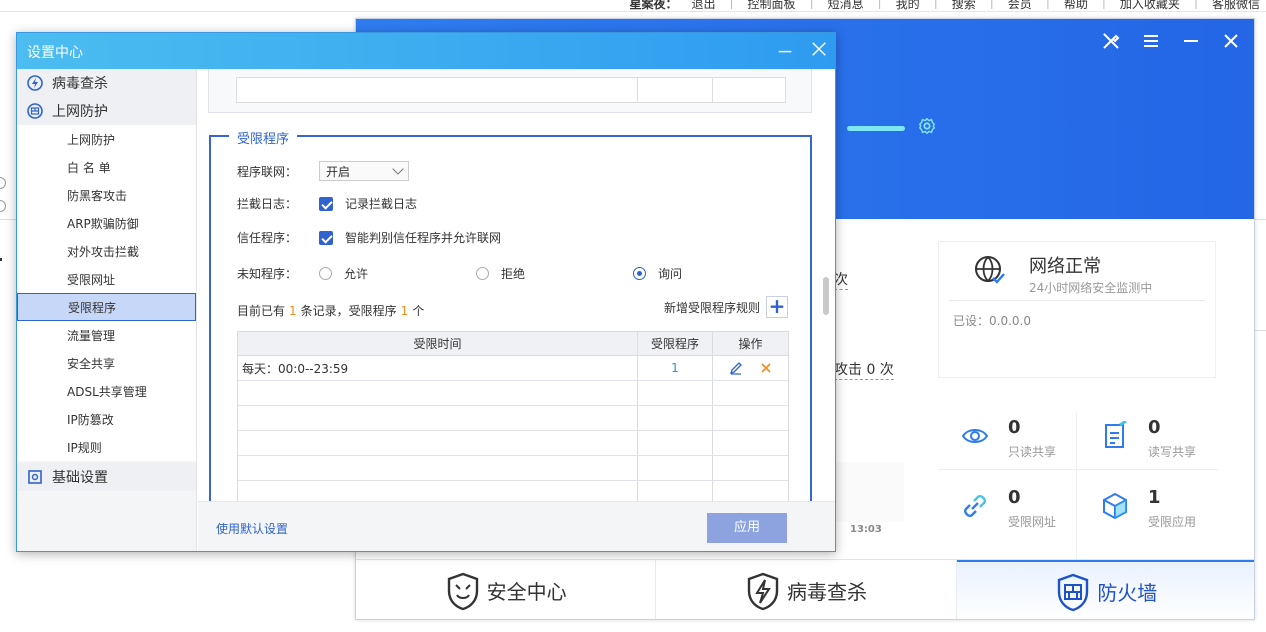 The height and width of the screenshot is (632, 1266). Describe the element at coordinates (397, 273) in the screenshot. I see `radio-allow: 允许` at that location.